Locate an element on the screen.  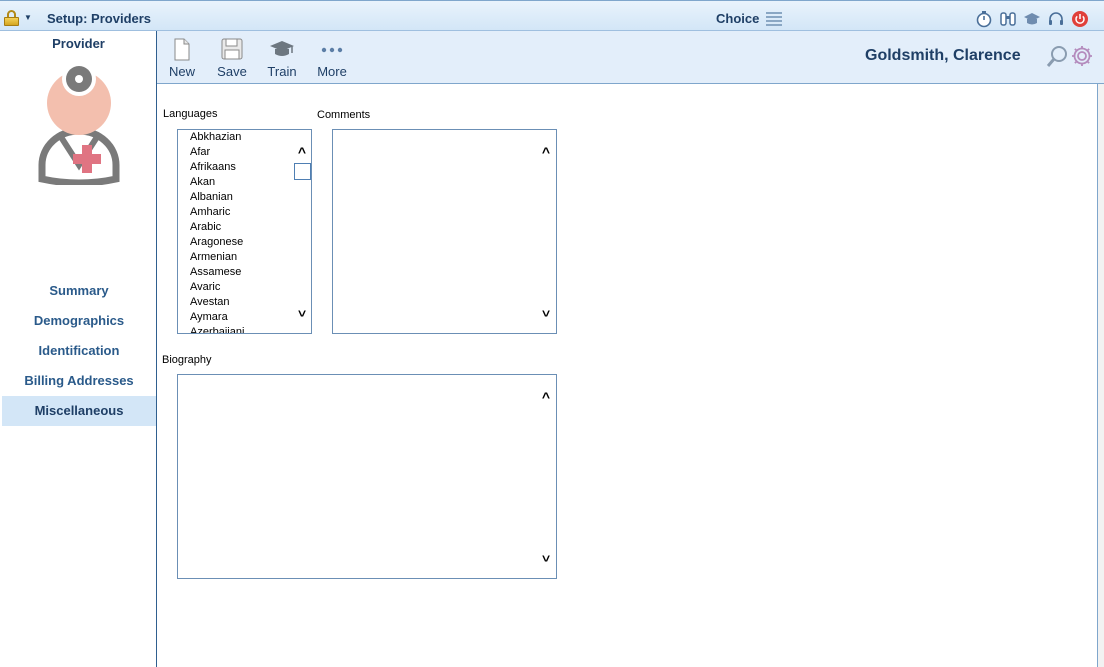
train-button: Train is located at coordinates (282, 58).